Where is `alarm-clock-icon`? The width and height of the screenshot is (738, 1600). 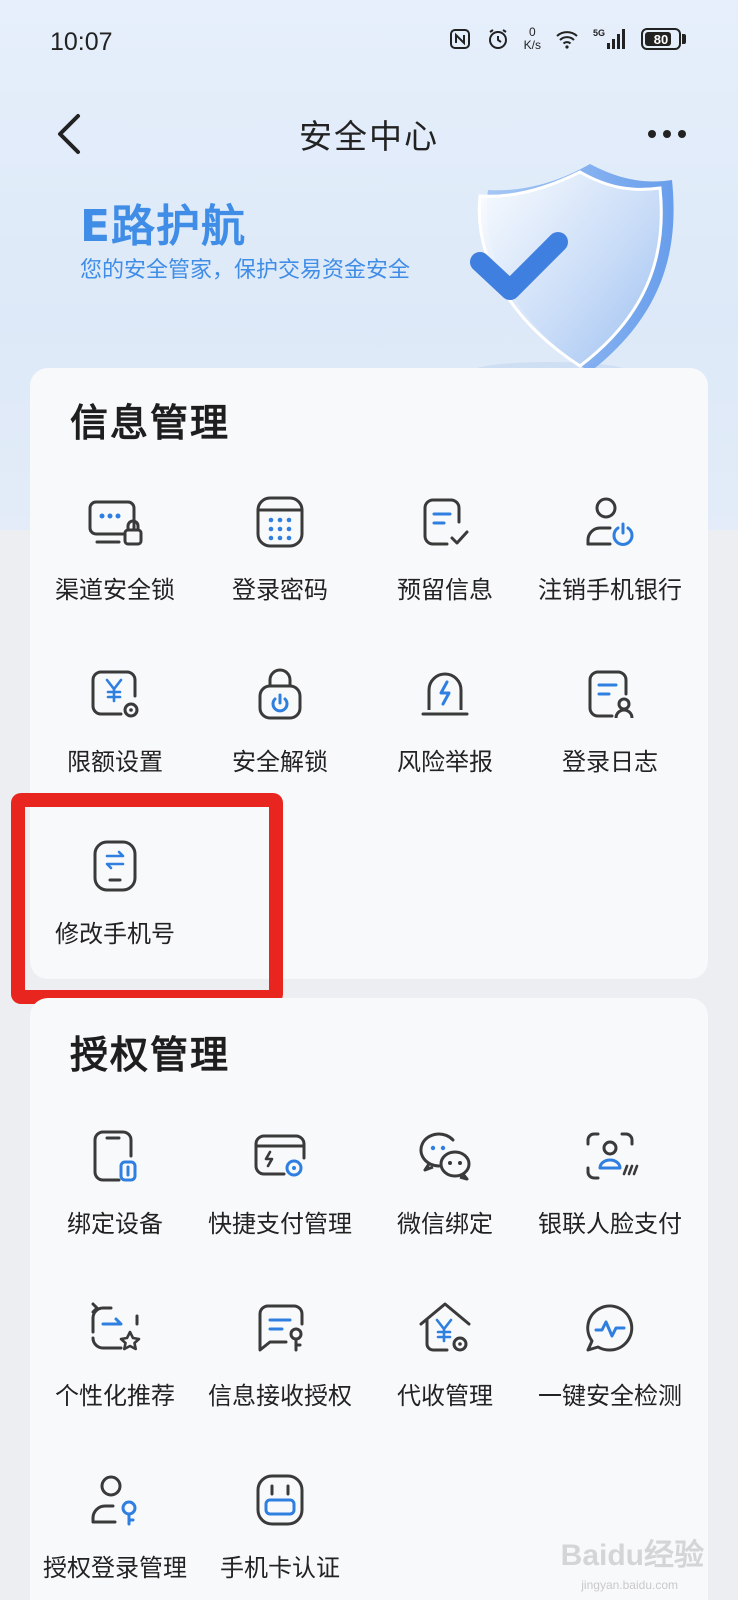
alarm-clock-icon is located at coordinates (497, 39).